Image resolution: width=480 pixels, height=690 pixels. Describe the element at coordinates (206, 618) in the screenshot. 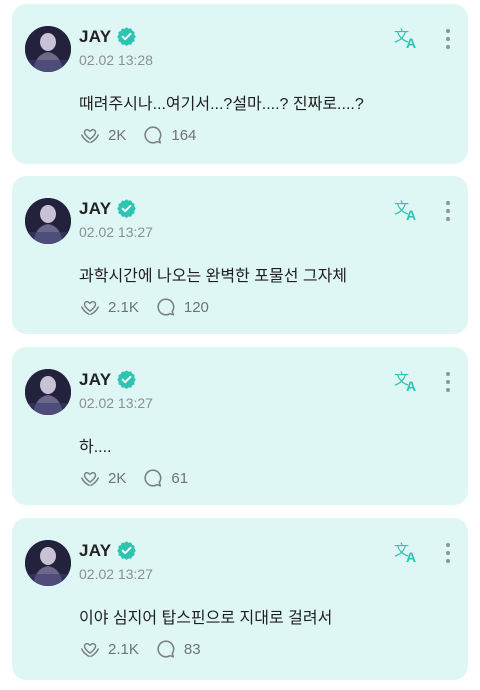

I see `post-text: 이야 심지어 탑스핀으로 지대로 걸려서` at that location.